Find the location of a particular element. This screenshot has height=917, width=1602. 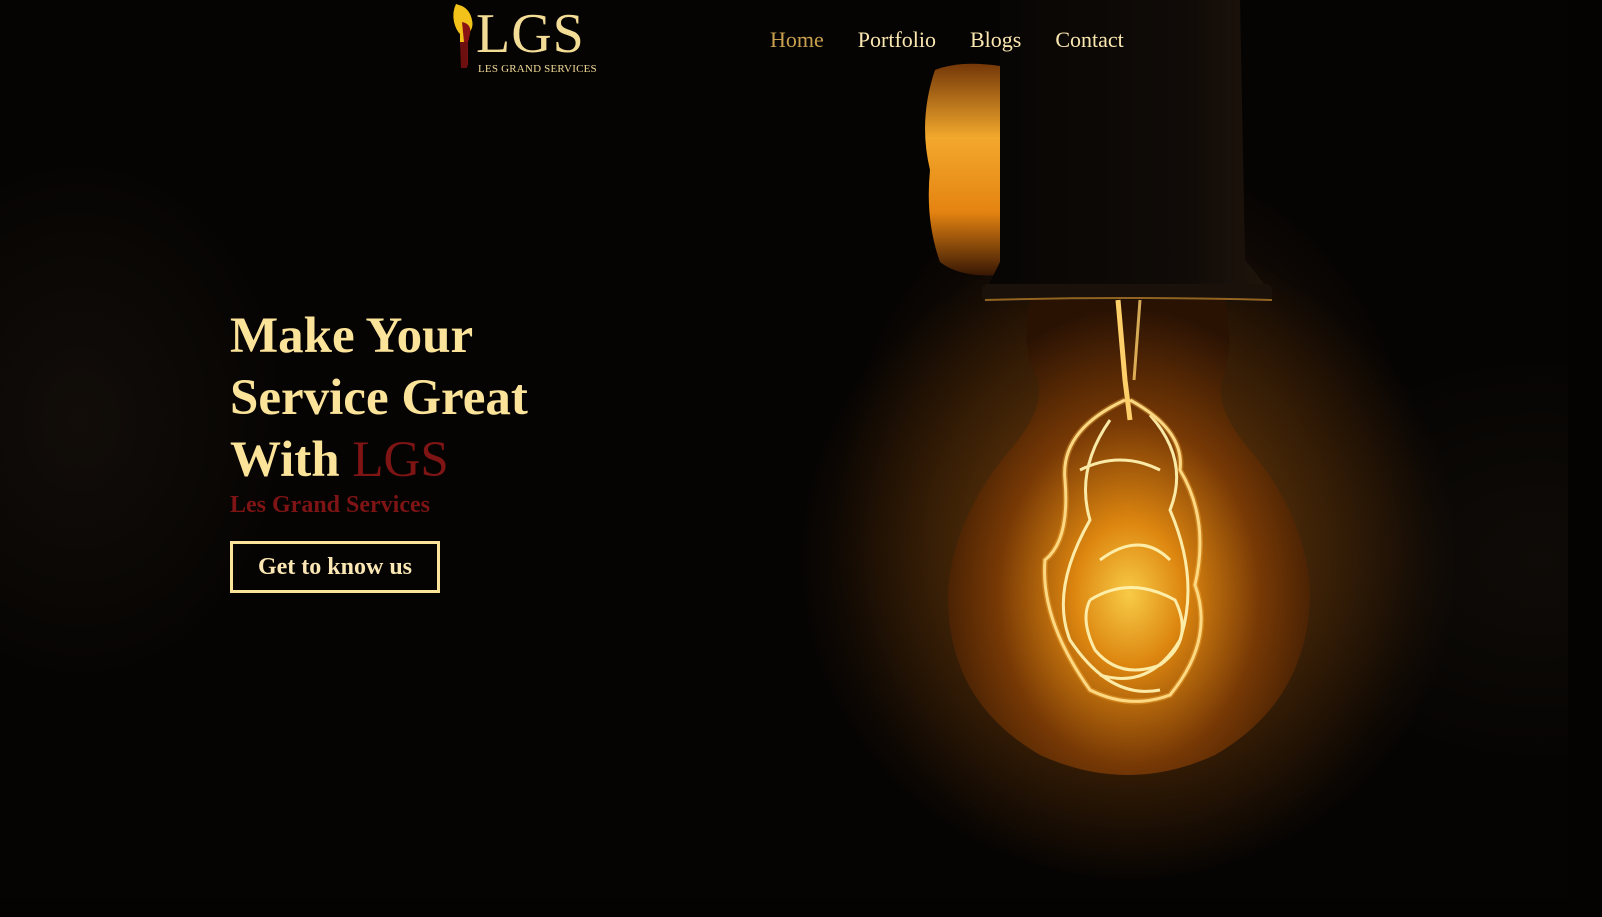

lightbulb-icon is located at coordinates (463, 36).